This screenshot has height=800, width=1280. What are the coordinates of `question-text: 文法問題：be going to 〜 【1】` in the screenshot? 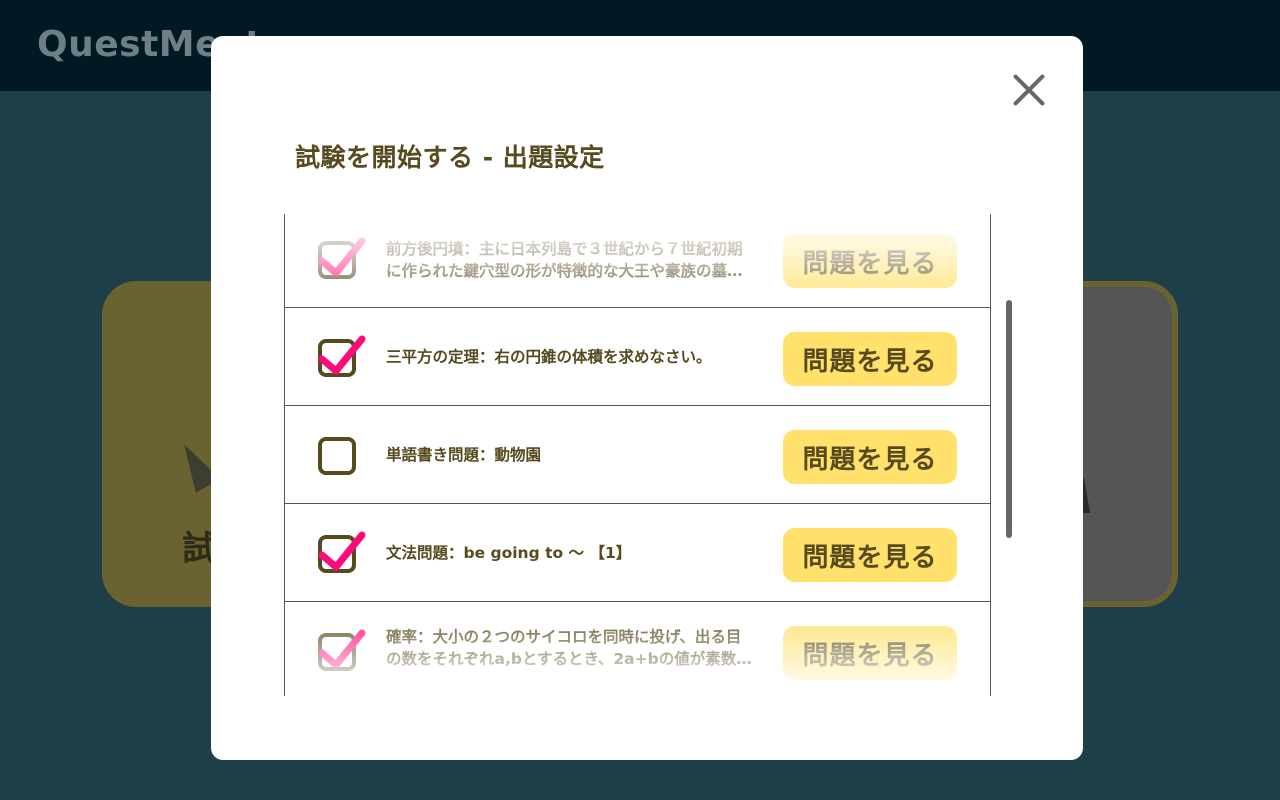 It's located at (572, 553).